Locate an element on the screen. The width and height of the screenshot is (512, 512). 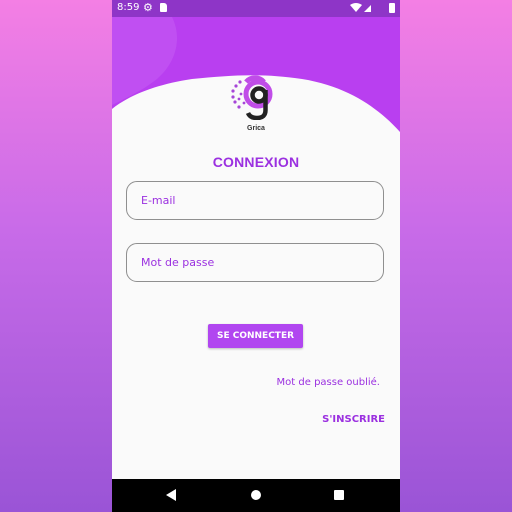
navigation-bar is located at coordinates (256, 495).